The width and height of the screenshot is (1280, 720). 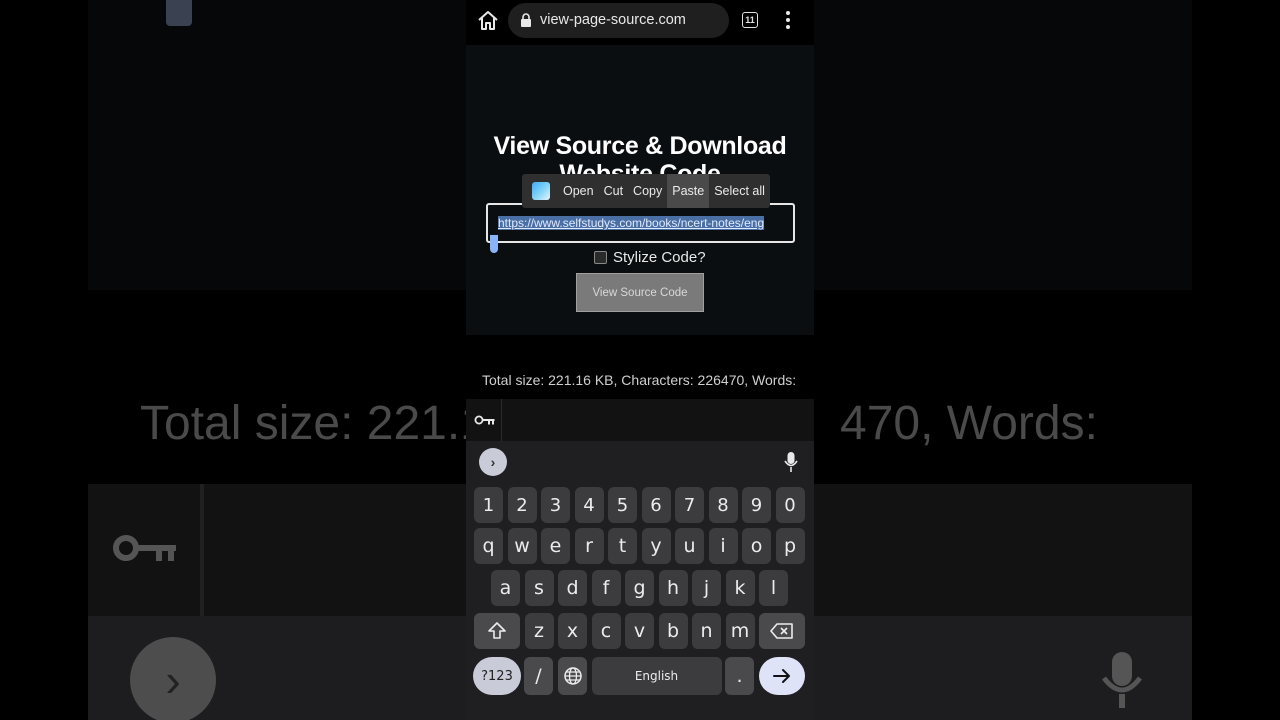 I want to click on shift-icon, so click(x=497, y=630).